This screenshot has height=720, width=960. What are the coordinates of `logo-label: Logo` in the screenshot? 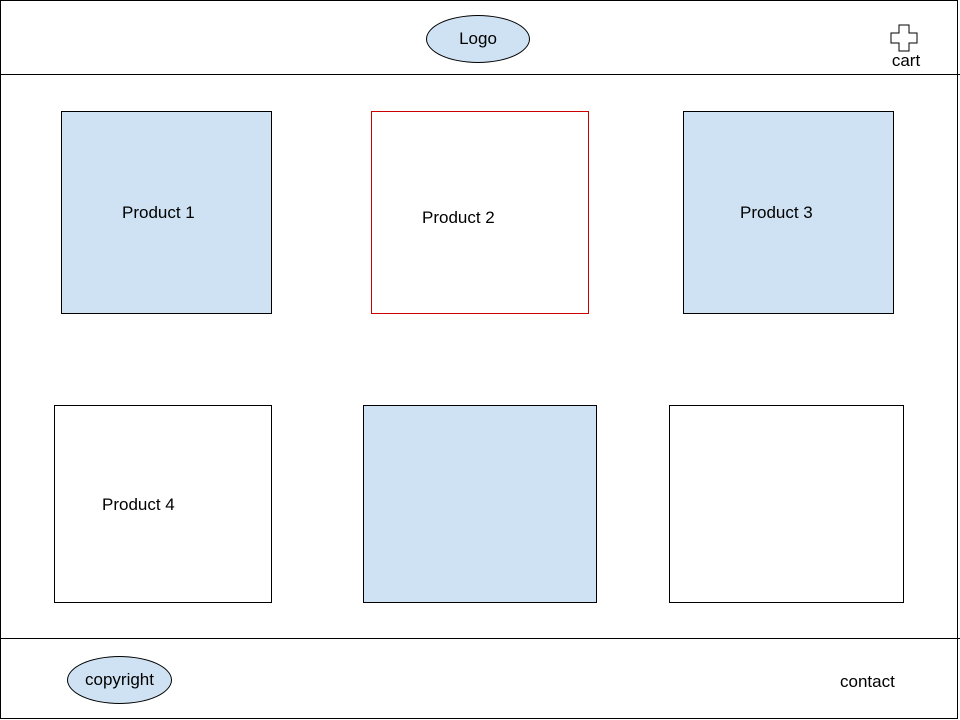 It's located at (478, 38).